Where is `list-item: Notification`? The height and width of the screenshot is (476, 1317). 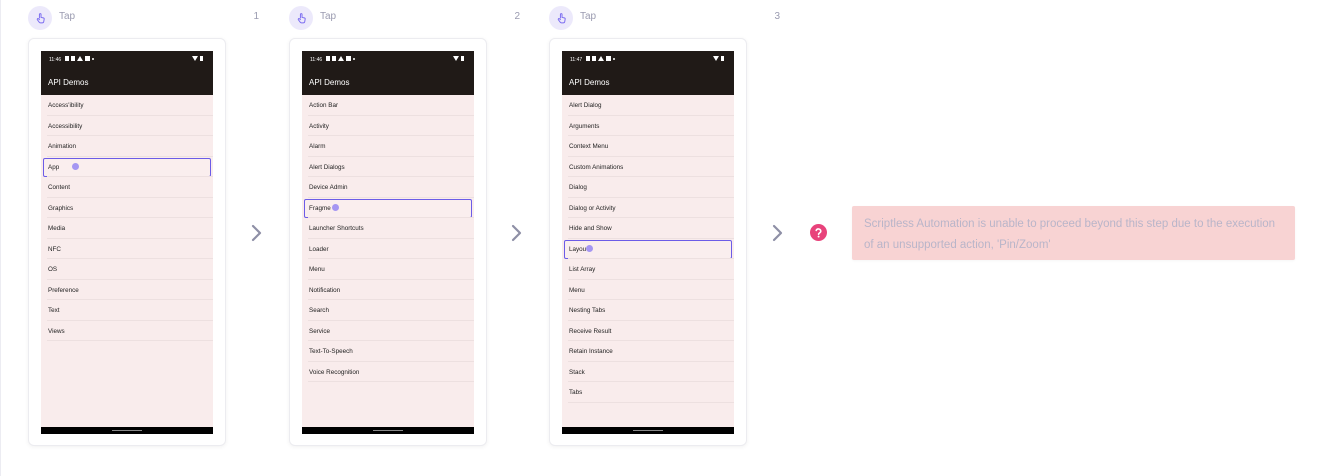
list-item: Notification is located at coordinates (388, 290).